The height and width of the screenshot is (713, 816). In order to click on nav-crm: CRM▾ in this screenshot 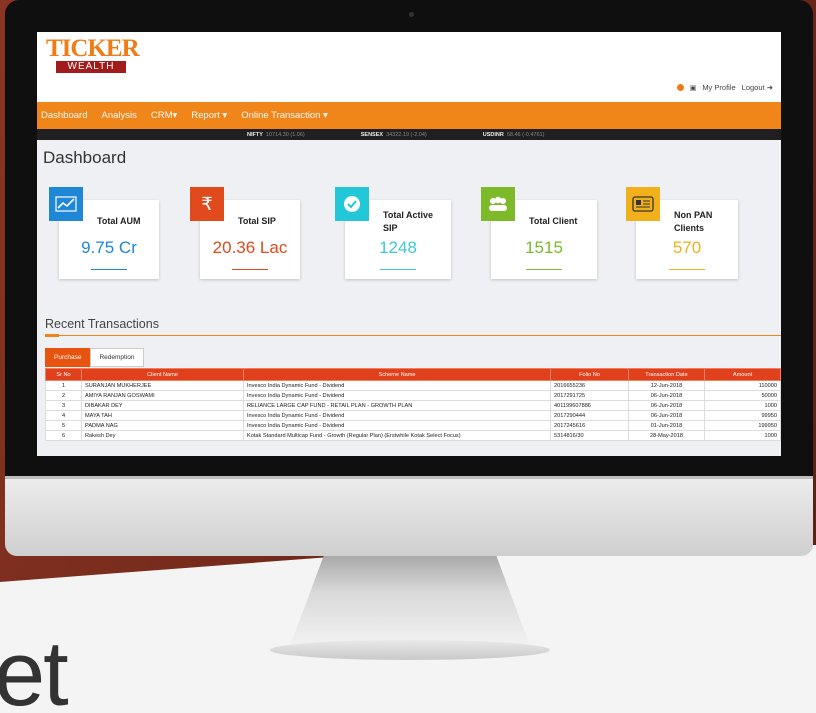, I will do `click(164, 115)`.